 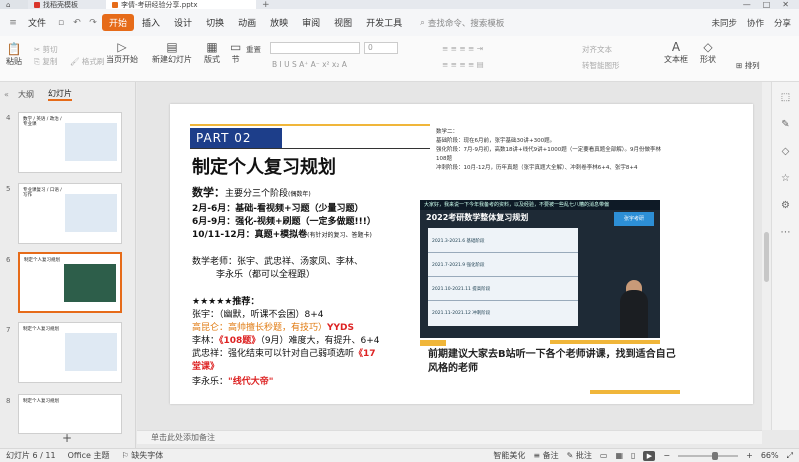 I want to click on reading-view-icon: ▯, so click(x=633, y=455).